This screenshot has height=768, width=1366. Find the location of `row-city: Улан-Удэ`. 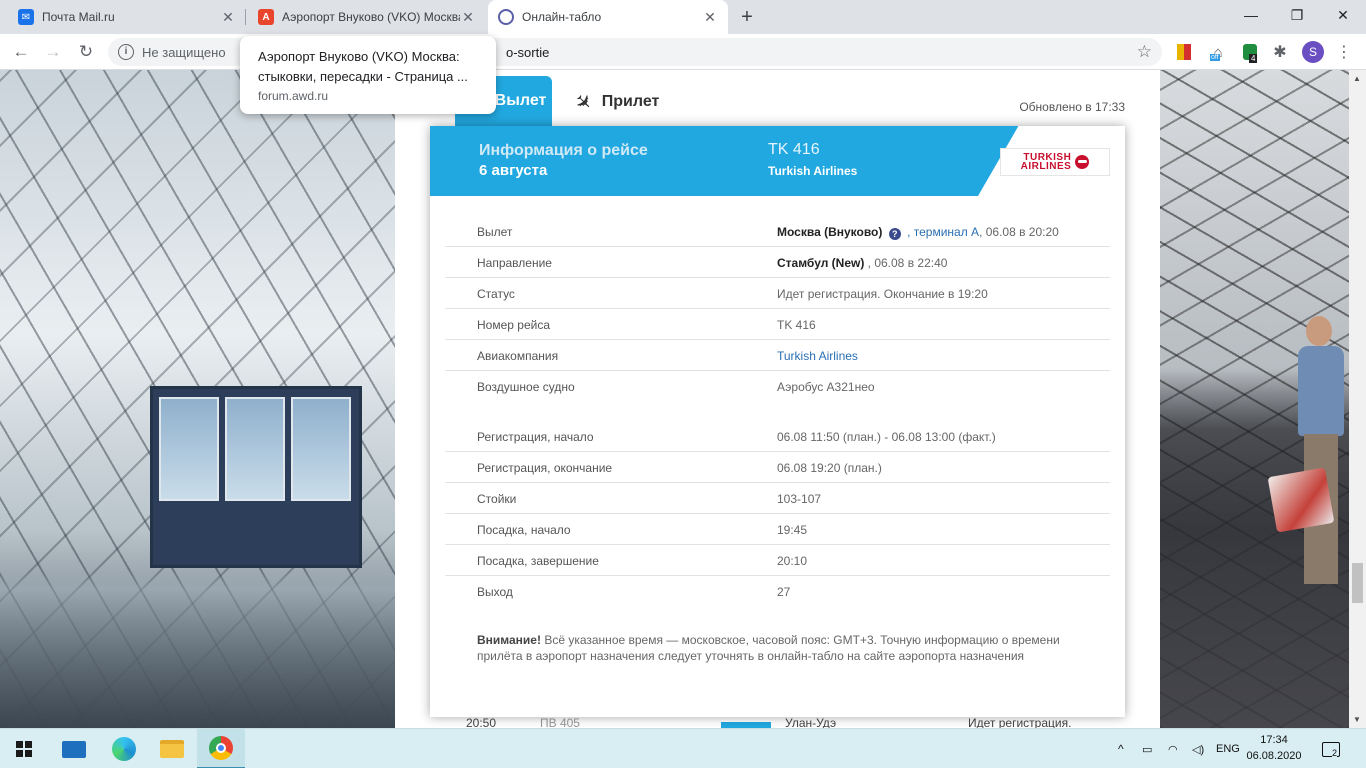

row-city: Улан-Удэ is located at coordinates (811, 722).